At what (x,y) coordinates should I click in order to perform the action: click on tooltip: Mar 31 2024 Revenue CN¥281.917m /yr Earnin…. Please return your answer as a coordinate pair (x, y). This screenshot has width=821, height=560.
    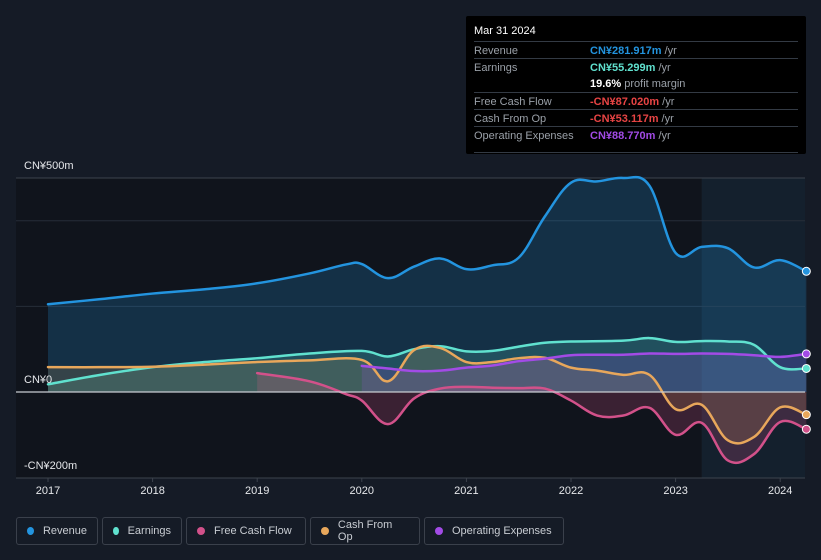
    Looking at the image, I should click on (636, 85).